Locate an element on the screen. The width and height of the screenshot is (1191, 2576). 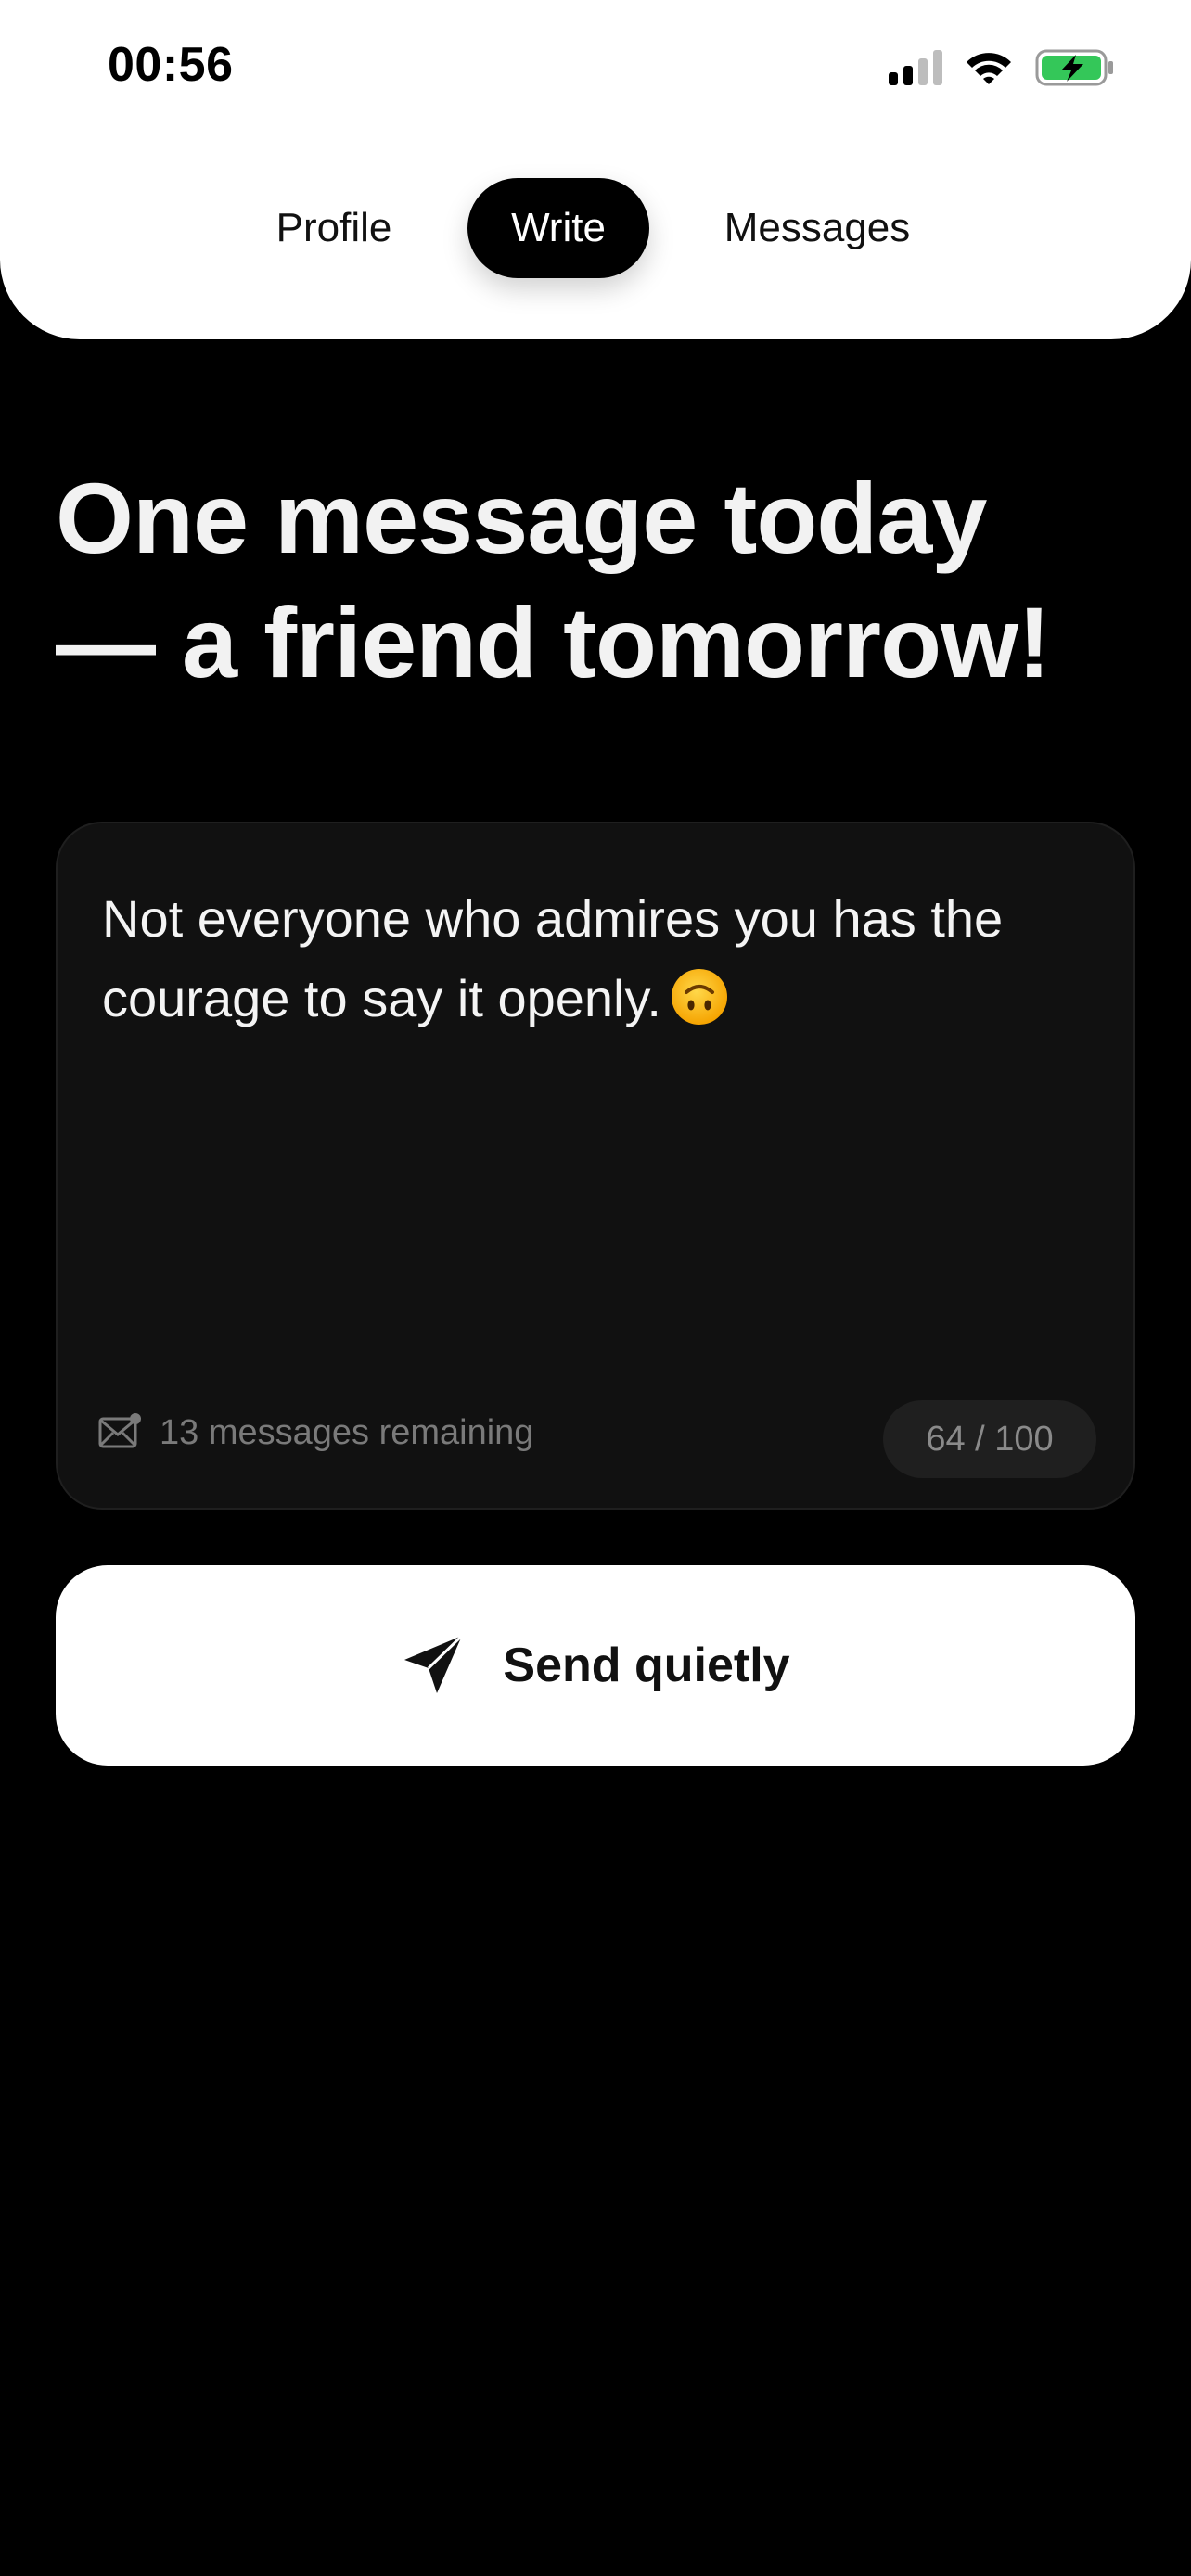
wifi-icon is located at coordinates (989, 67).